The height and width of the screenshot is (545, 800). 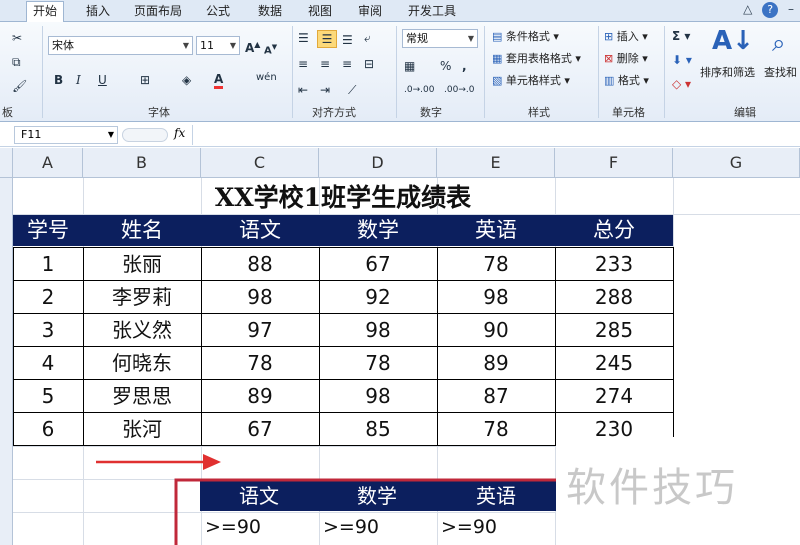 I want to click on underline-icon: U, so click(x=102, y=80).